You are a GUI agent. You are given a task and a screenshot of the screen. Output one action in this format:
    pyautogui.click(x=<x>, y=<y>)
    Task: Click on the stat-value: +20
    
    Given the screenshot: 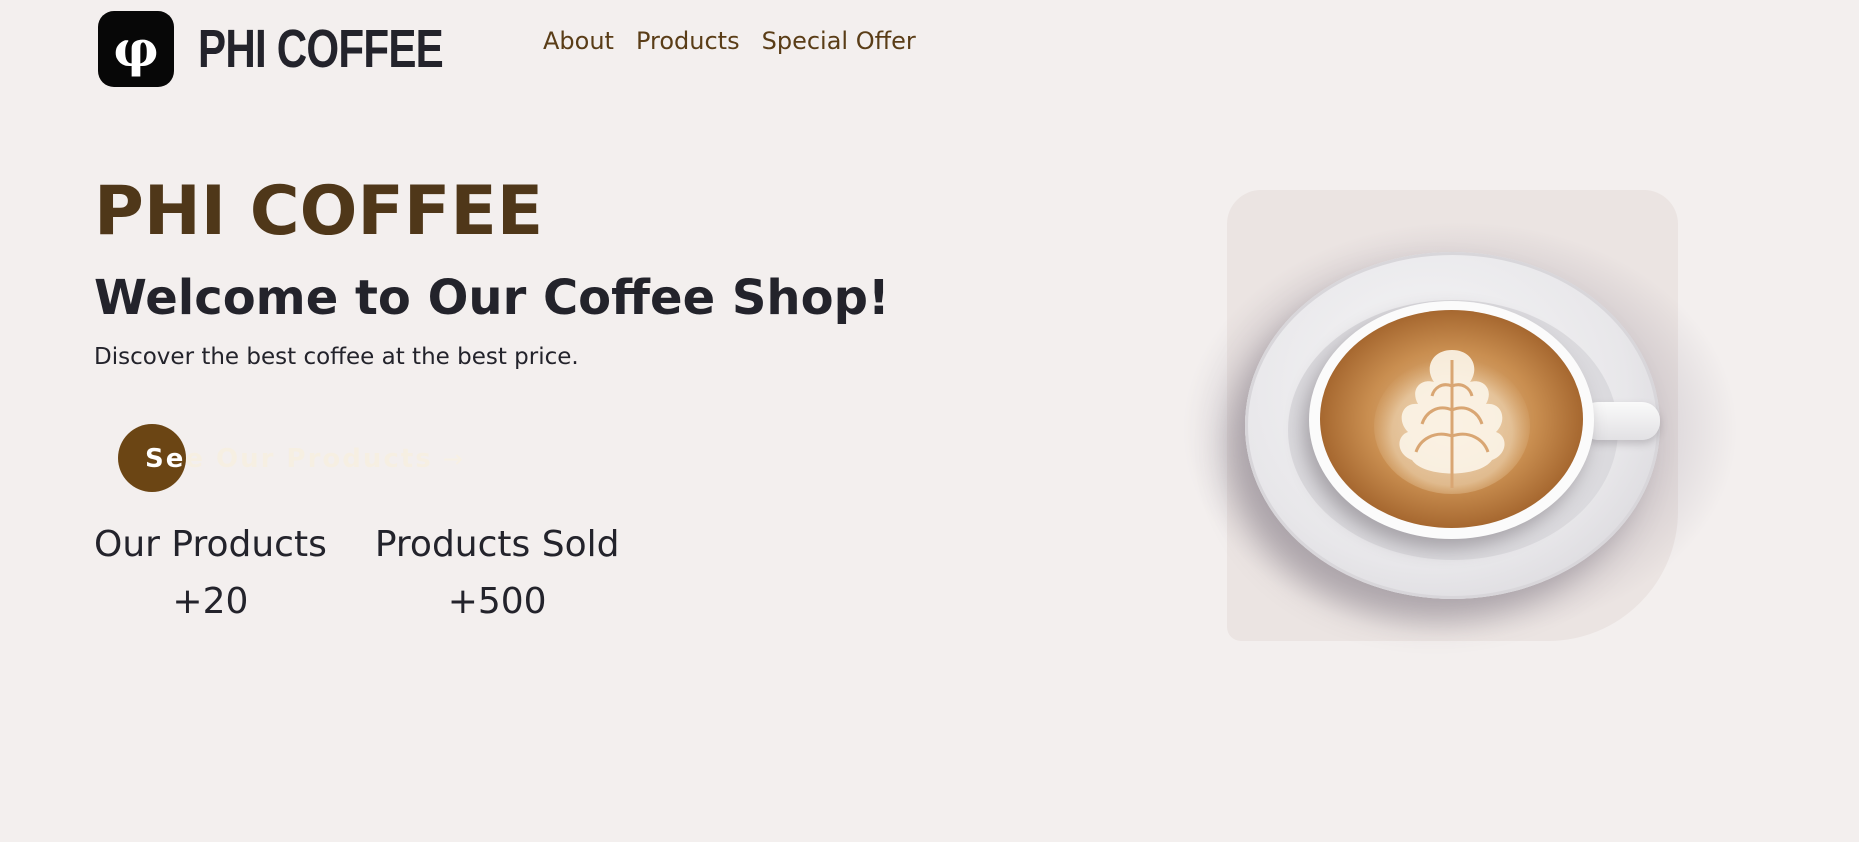 What is the action you would take?
    pyautogui.click(x=210, y=601)
    